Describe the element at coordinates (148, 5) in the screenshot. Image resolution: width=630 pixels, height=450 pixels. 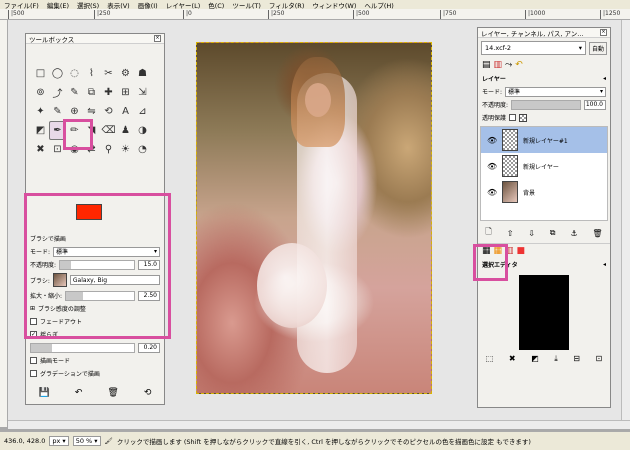
I see `menu-image: 画像(I)` at that location.